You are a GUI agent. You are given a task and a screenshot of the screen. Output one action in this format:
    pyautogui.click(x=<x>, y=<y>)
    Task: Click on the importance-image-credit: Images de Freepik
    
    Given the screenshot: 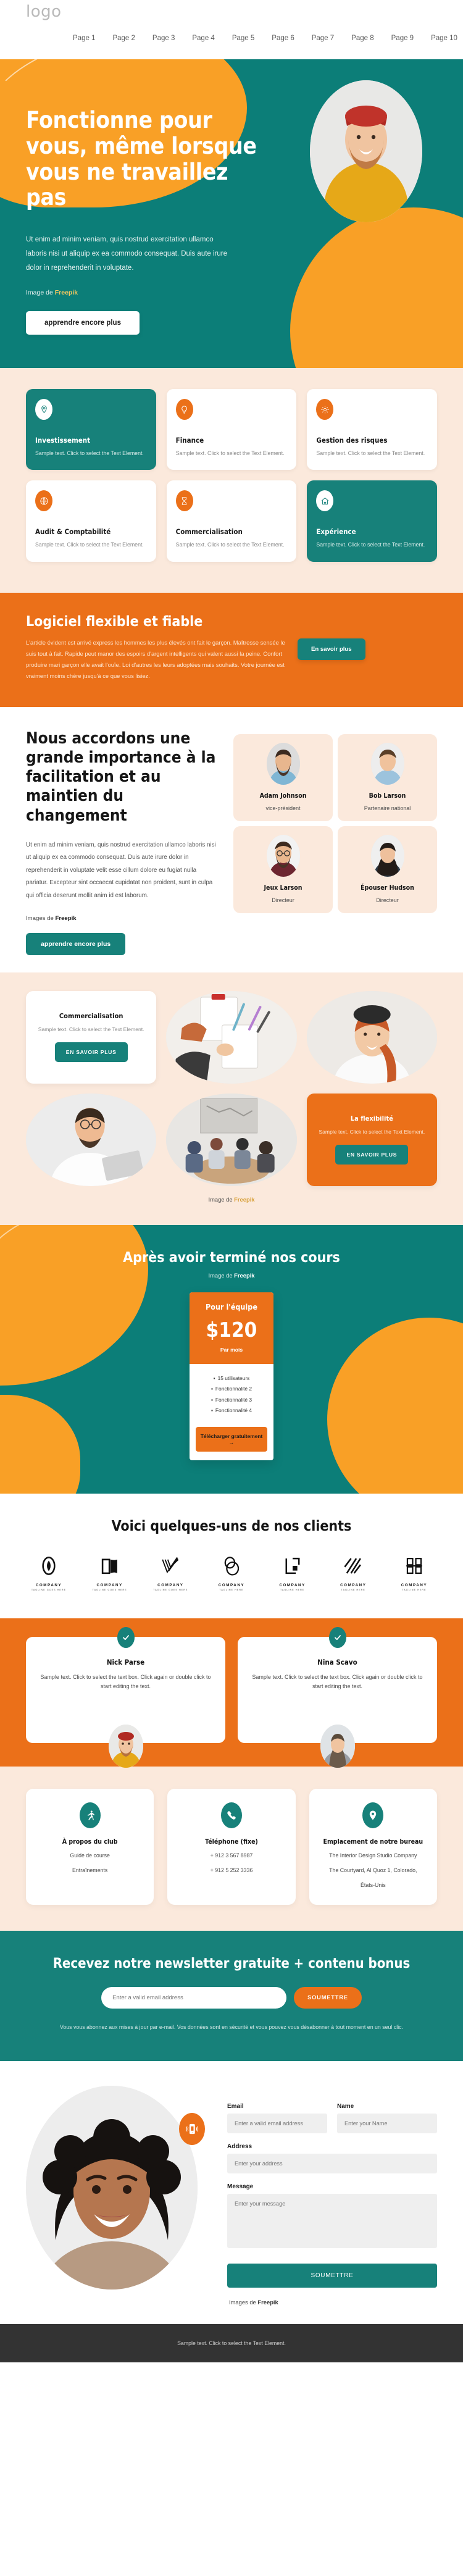 What is the action you would take?
    pyautogui.click(x=121, y=919)
    